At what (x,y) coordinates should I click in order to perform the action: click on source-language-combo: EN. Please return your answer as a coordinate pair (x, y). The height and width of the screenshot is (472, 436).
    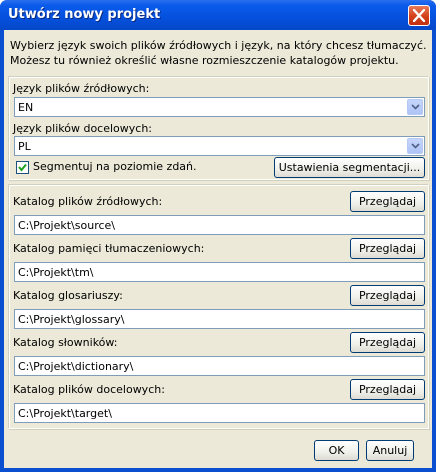
    Looking at the image, I should click on (219, 107).